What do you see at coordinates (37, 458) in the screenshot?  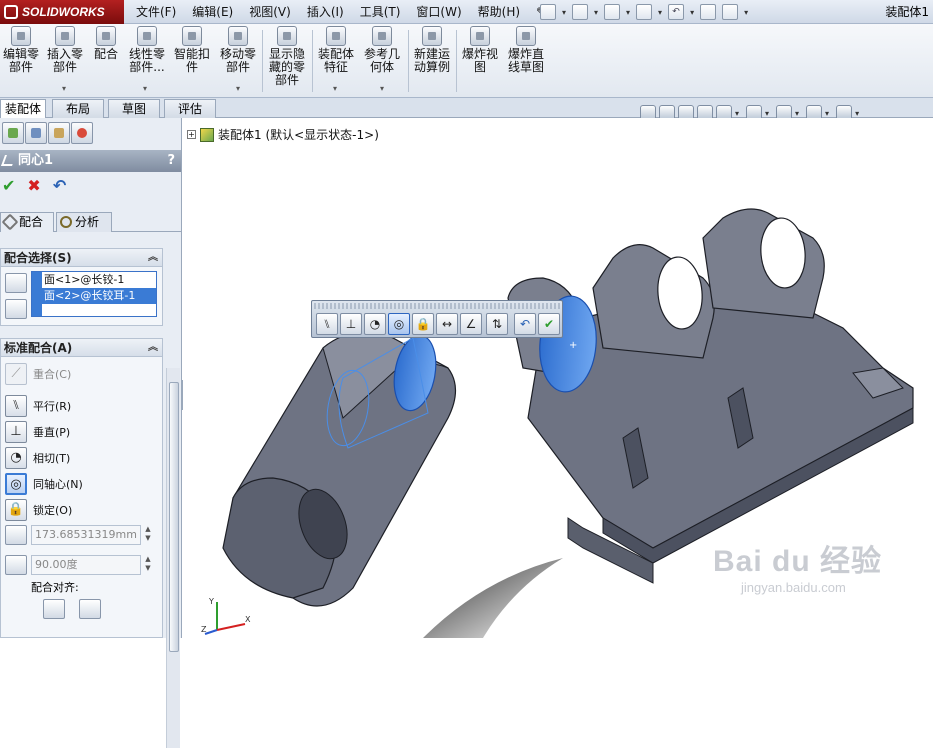 I see `mate-tangent: ◔ 相切(T)` at bounding box center [37, 458].